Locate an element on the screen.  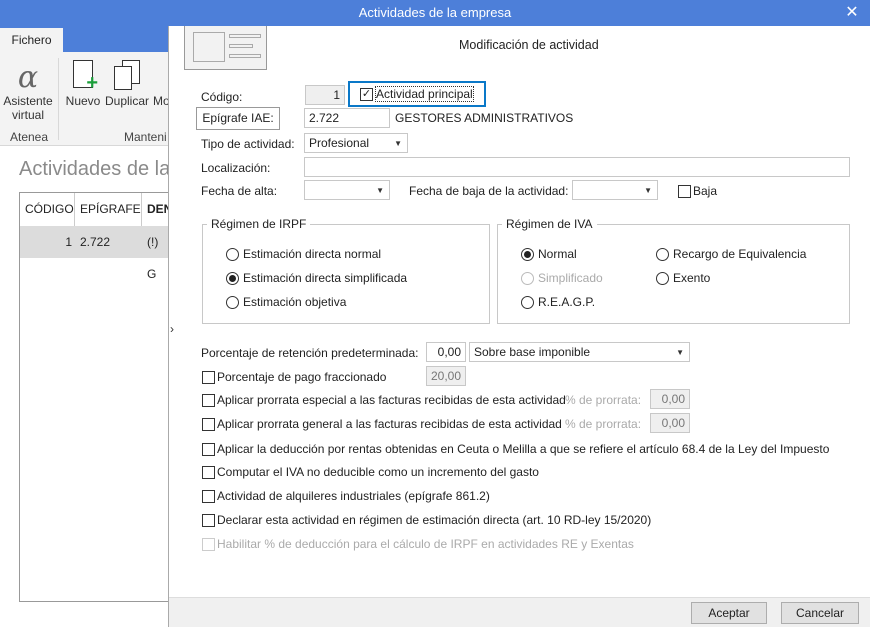
radio-label: Estimación directa simplificada is located at coordinates (325, 278).